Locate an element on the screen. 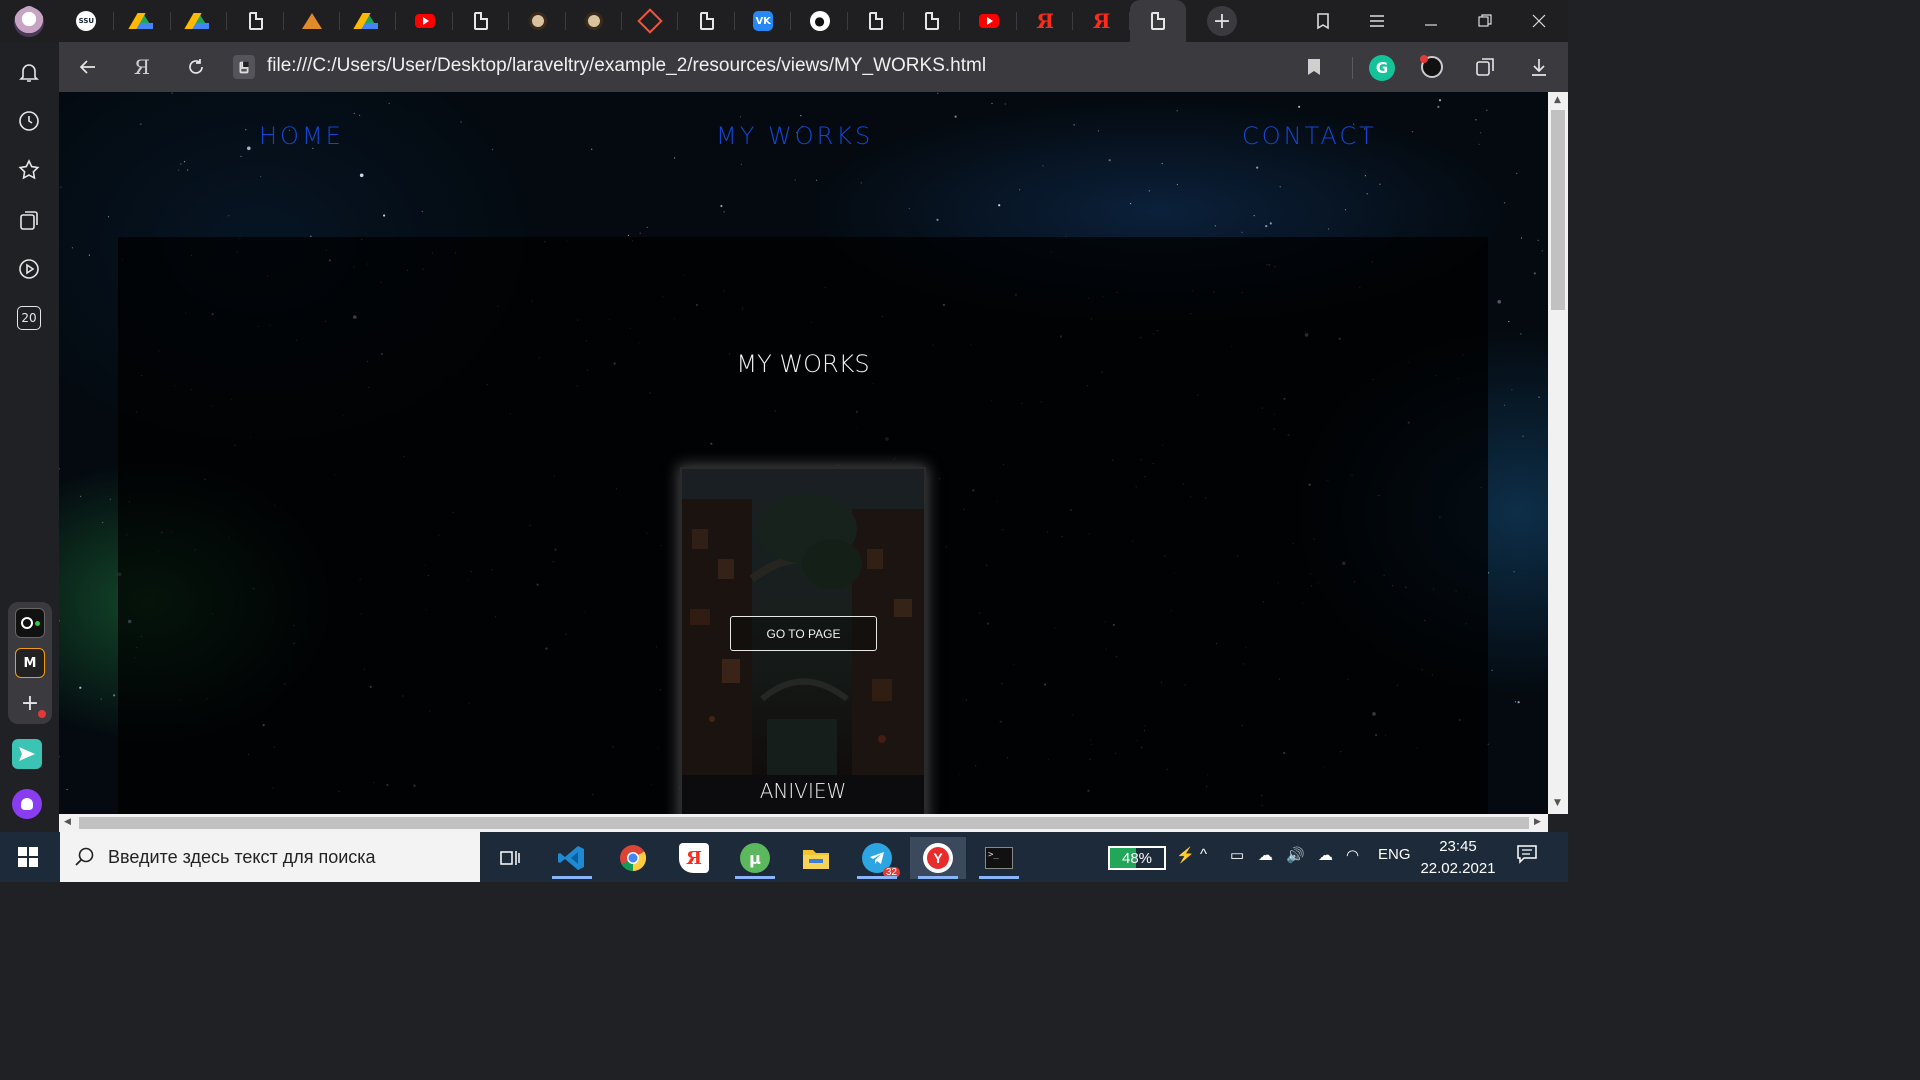 This screenshot has width=1920, height=1080. taskbar-terminal: >_ is located at coordinates (999, 858).